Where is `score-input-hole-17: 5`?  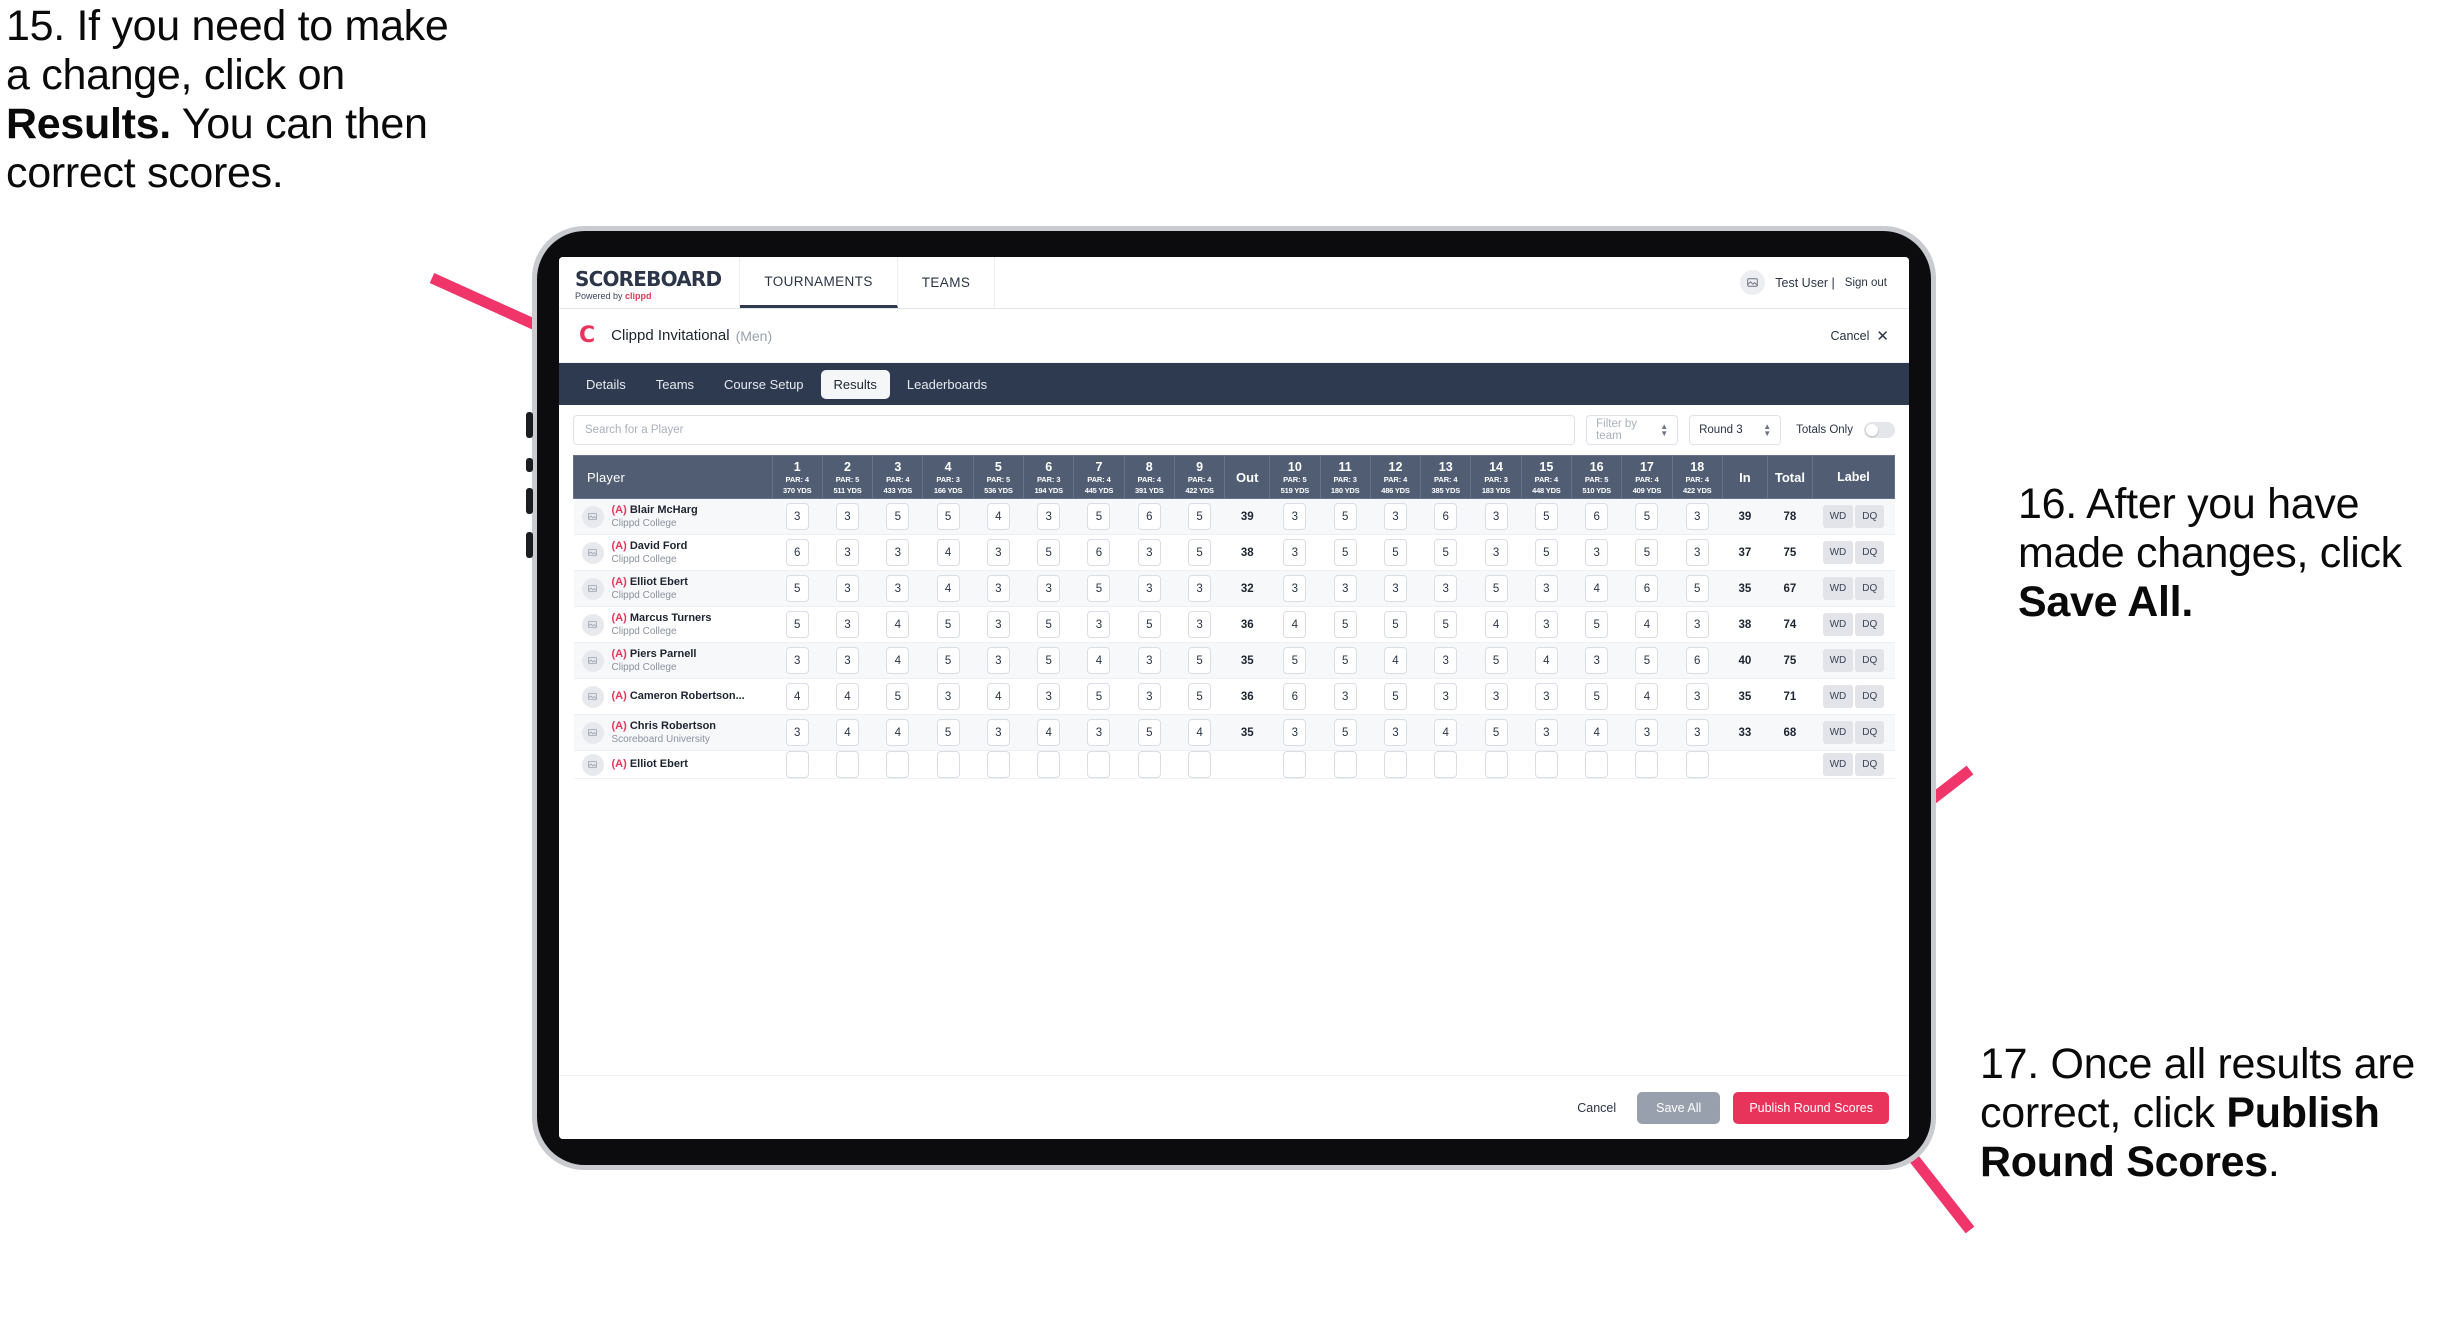
score-input-hole-17: 5 is located at coordinates (1647, 661).